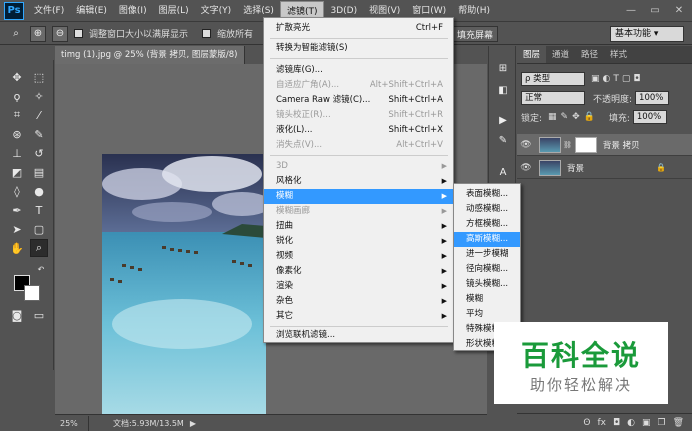 The width and height of the screenshot is (692, 431). Describe the element at coordinates (532, 118) in the screenshot. I see `lock-label: 锁定:` at that location.